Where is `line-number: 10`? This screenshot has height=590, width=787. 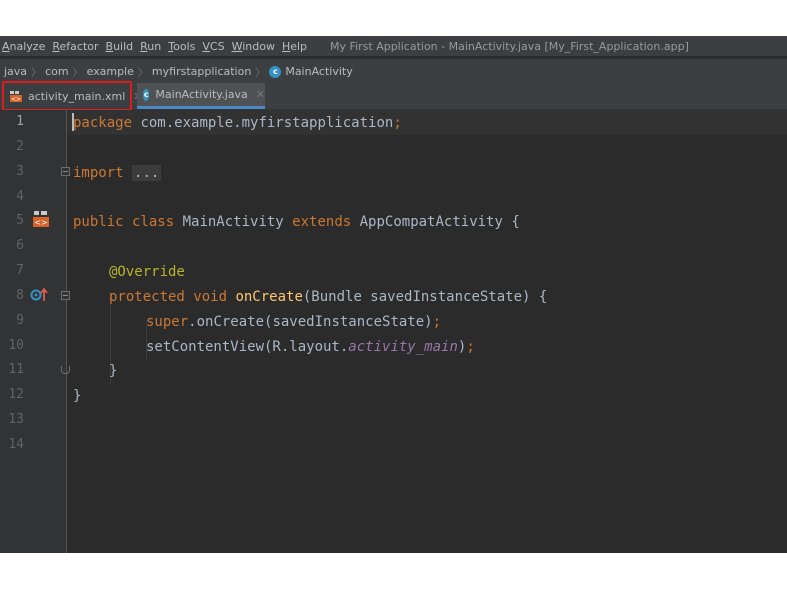 line-number: 10 is located at coordinates (16, 345).